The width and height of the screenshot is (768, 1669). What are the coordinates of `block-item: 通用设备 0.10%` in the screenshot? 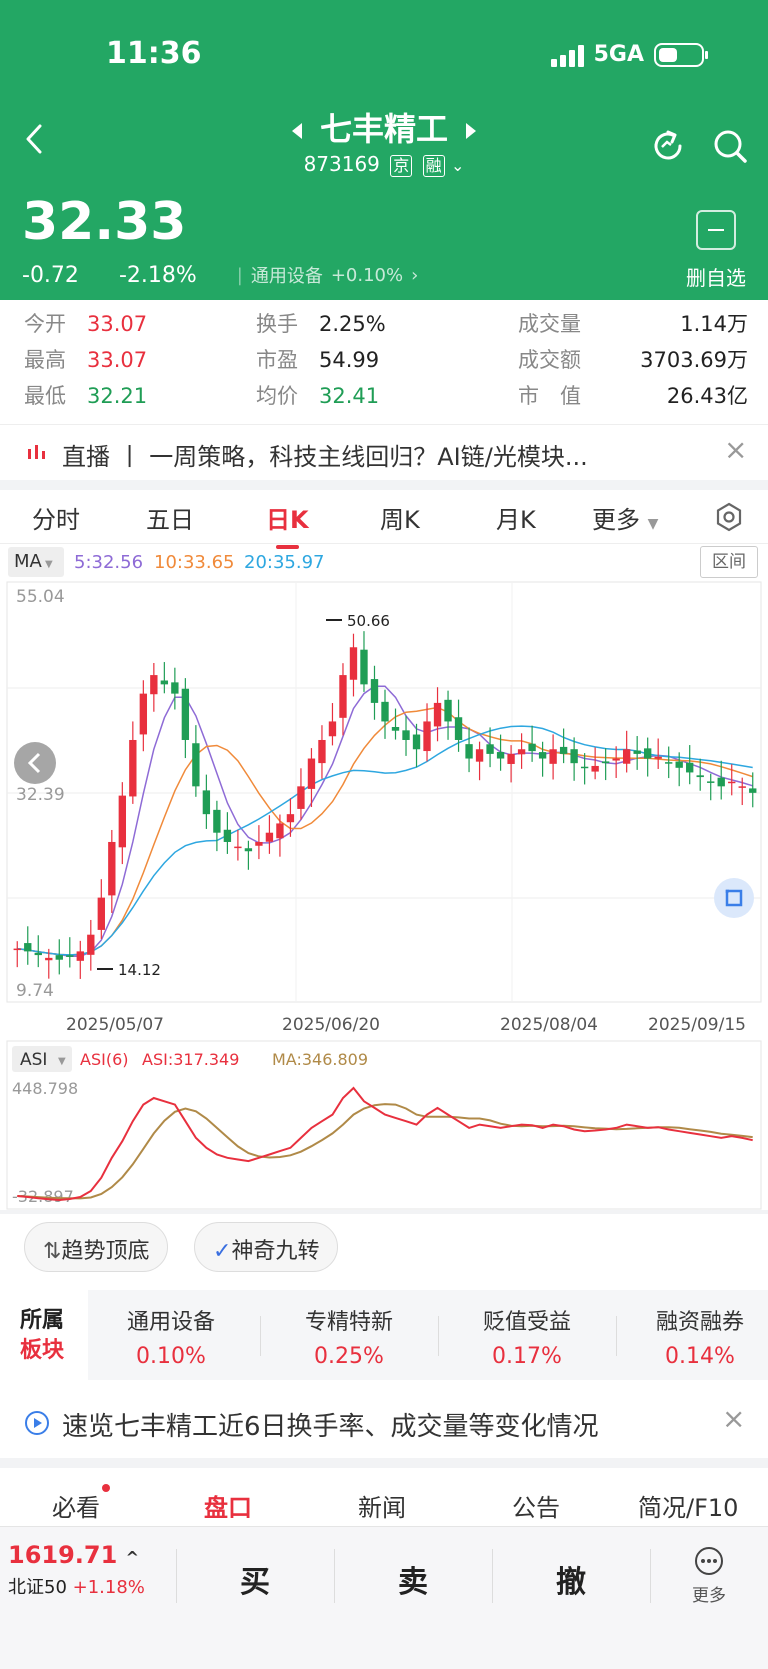 It's located at (171, 1336).